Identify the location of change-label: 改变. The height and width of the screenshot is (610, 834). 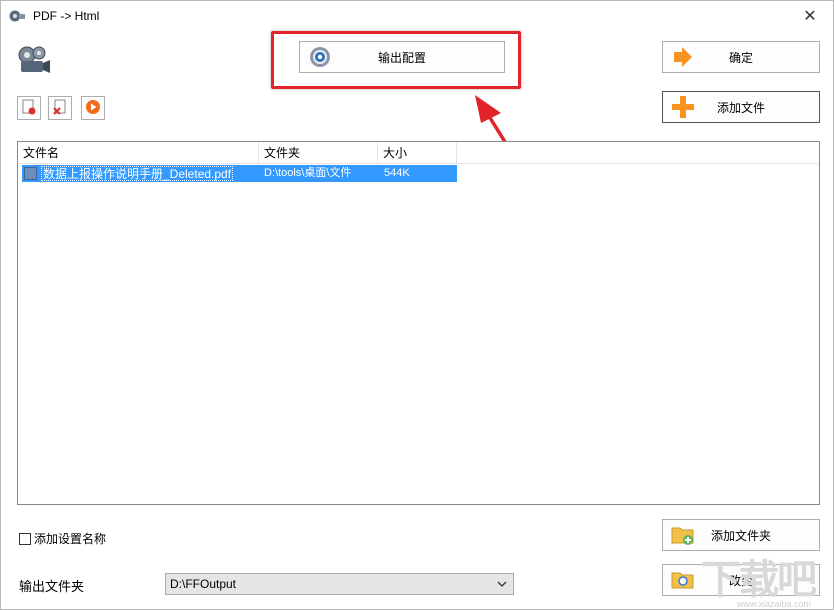
(740, 580).